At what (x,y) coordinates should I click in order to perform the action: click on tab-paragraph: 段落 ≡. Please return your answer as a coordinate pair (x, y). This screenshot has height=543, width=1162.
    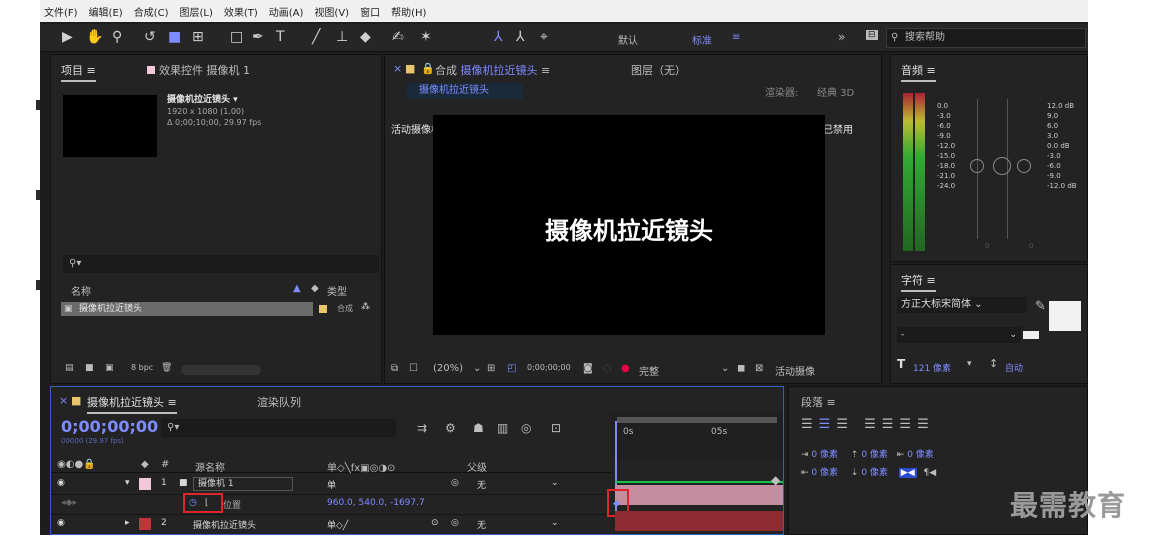
    Looking at the image, I should click on (818, 402).